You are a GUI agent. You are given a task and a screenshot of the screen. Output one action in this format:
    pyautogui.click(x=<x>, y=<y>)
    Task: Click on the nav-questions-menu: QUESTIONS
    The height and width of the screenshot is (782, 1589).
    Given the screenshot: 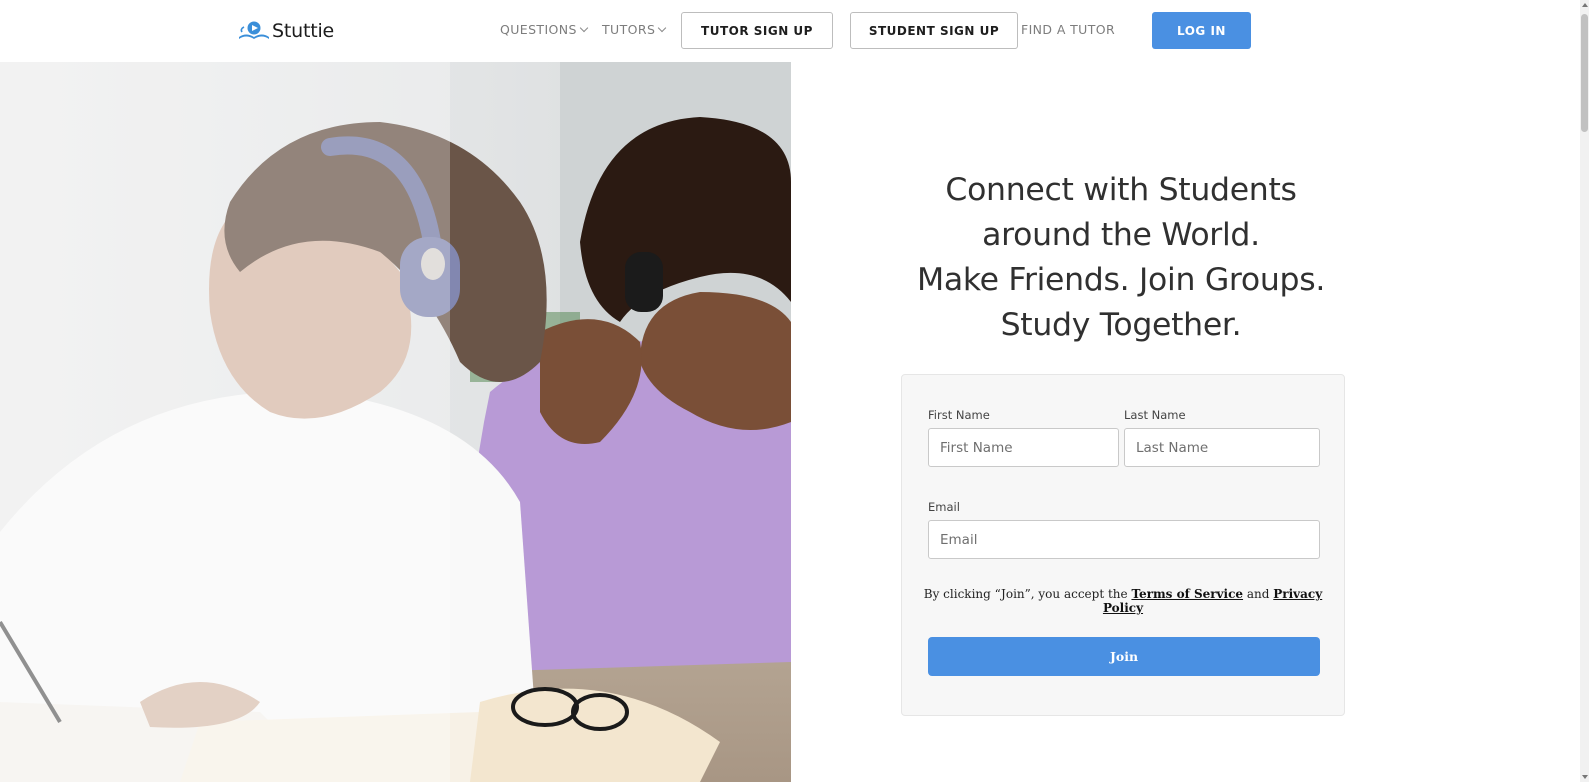 What is the action you would take?
    pyautogui.click(x=544, y=29)
    